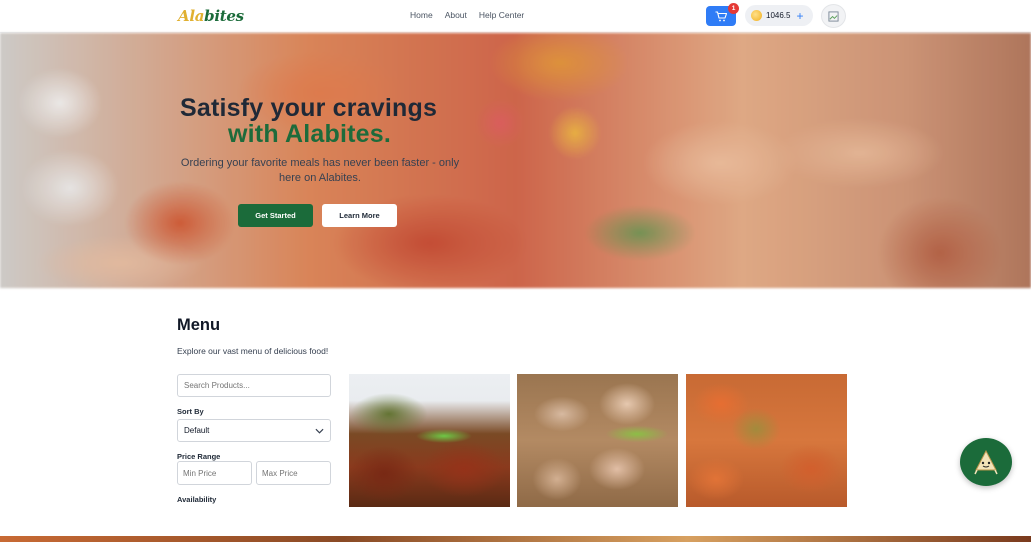 The image size is (1031, 542). I want to click on avatar, so click(833, 16).